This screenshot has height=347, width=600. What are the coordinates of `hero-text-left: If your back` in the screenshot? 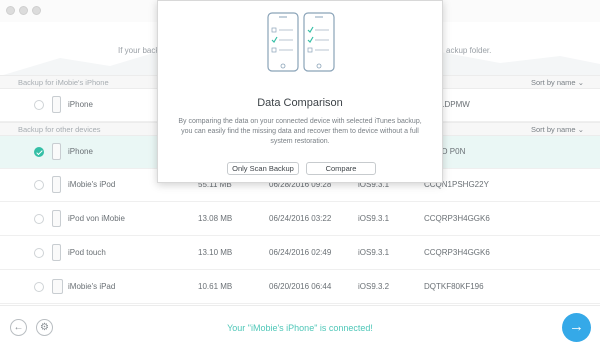 It's located at (139, 50).